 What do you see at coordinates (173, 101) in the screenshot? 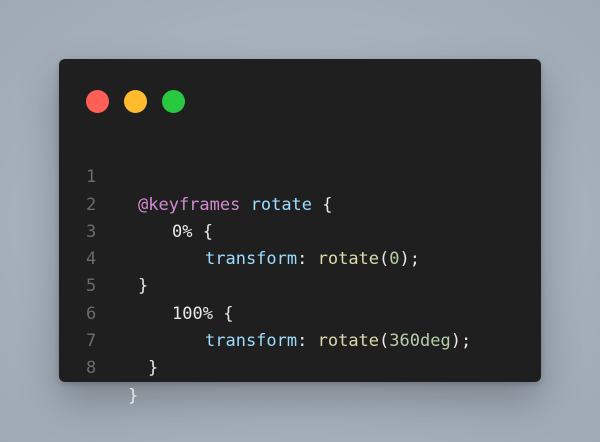
I see `maximize-button` at bounding box center [173, 101].